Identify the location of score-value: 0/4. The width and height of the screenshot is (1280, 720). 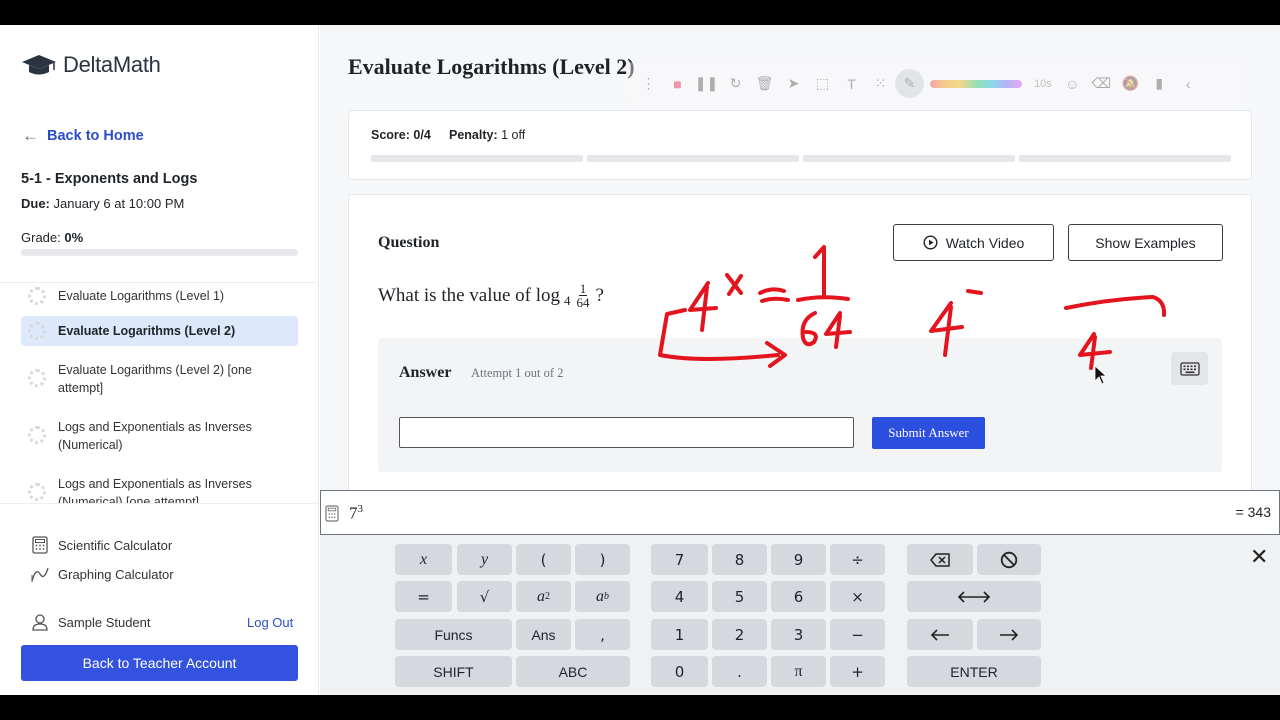
(422, 135).